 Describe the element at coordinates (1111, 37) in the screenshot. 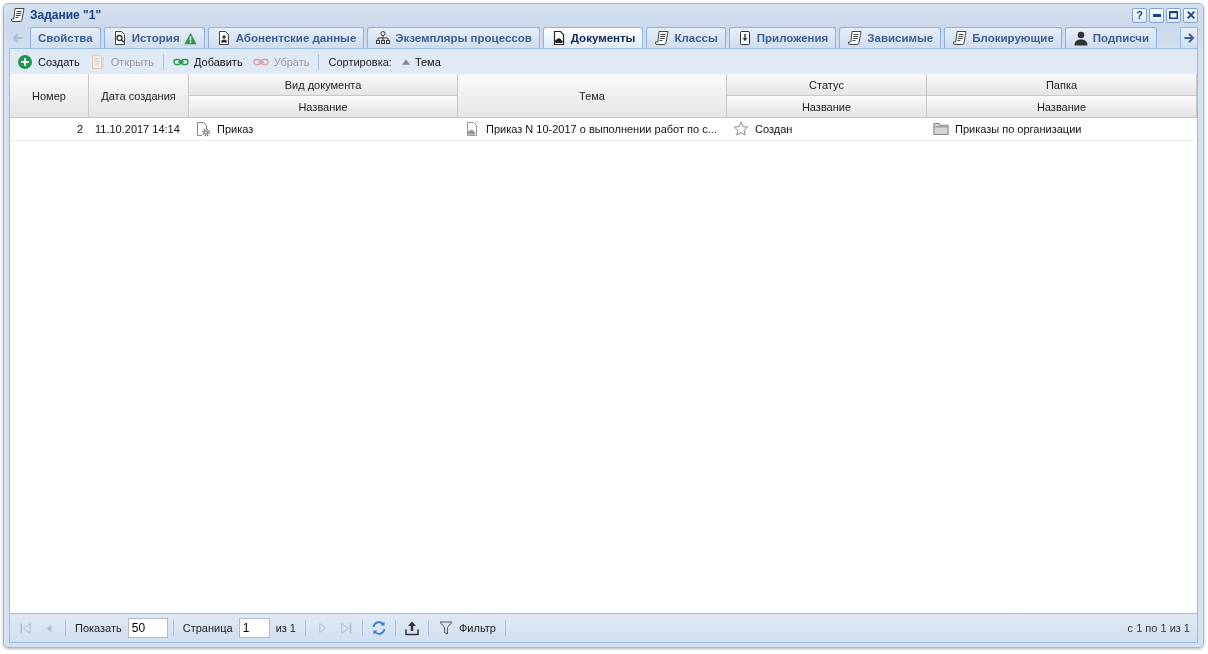

I see `tab: Подписчи` at that location.